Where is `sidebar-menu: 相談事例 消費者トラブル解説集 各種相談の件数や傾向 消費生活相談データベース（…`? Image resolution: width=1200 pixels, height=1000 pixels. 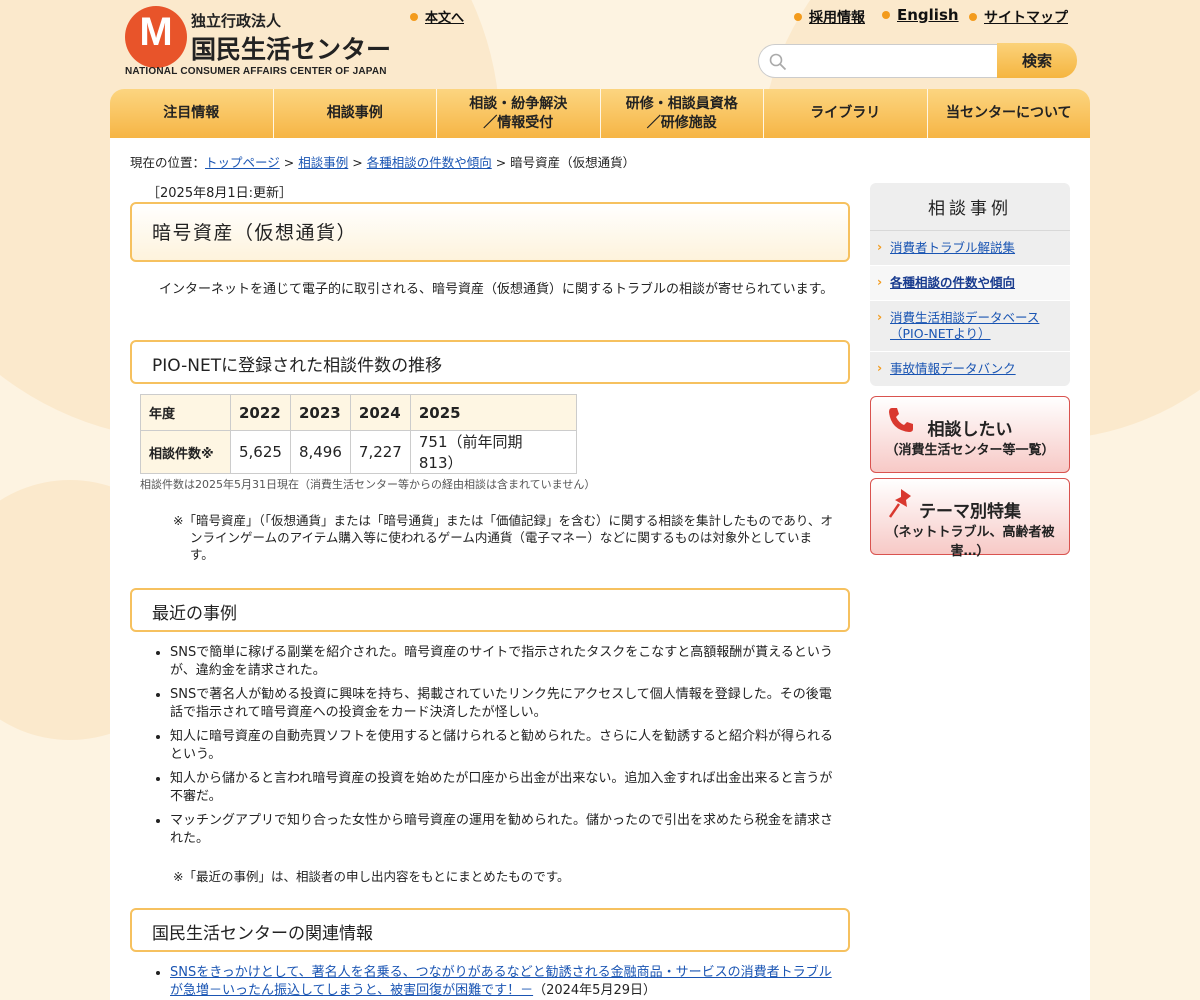 sidebar-menu: 相談事例 消費者トラブル解説集 各種相談の件数や傾向 消費生活相談データベース（… is located at coordinates (970, 284).